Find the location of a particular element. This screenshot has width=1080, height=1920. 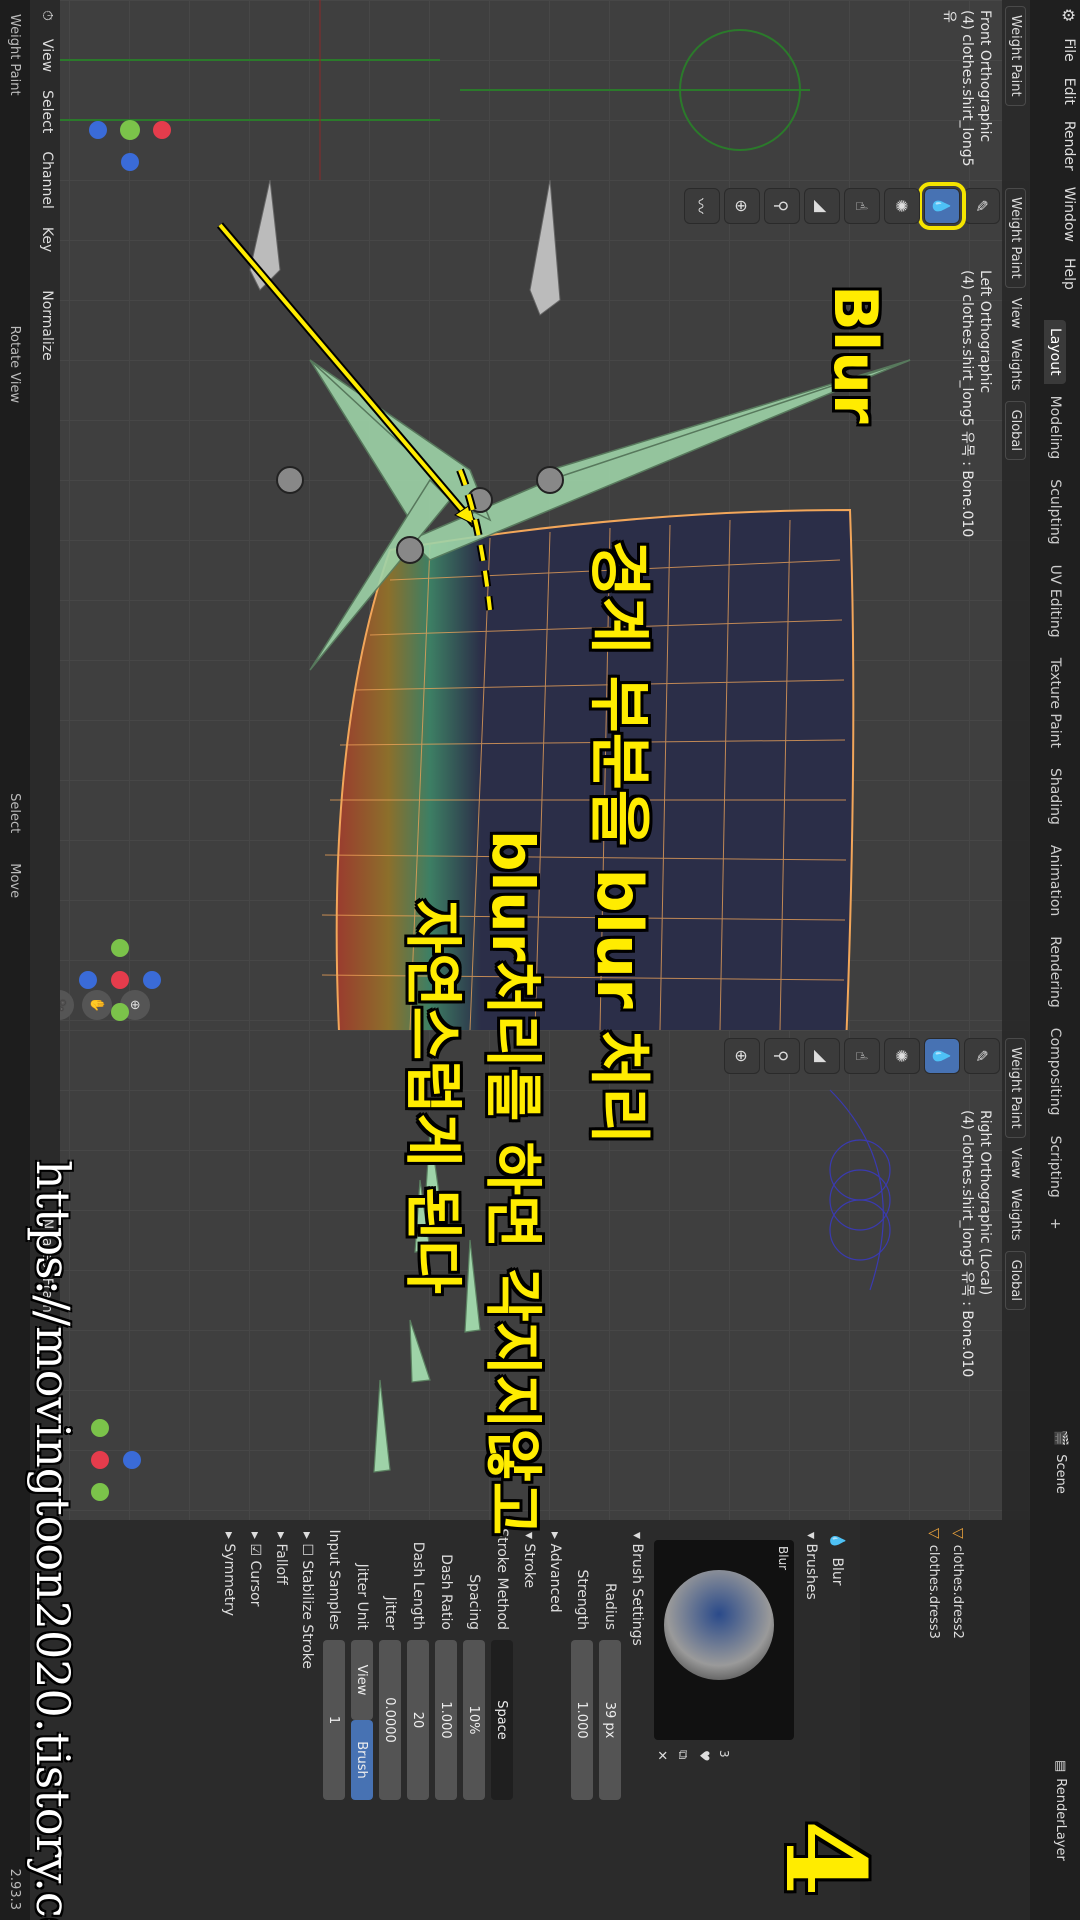

annotation-line-2: blur처리를 하면 각지지않고 is located at coordinates (513, 1183).